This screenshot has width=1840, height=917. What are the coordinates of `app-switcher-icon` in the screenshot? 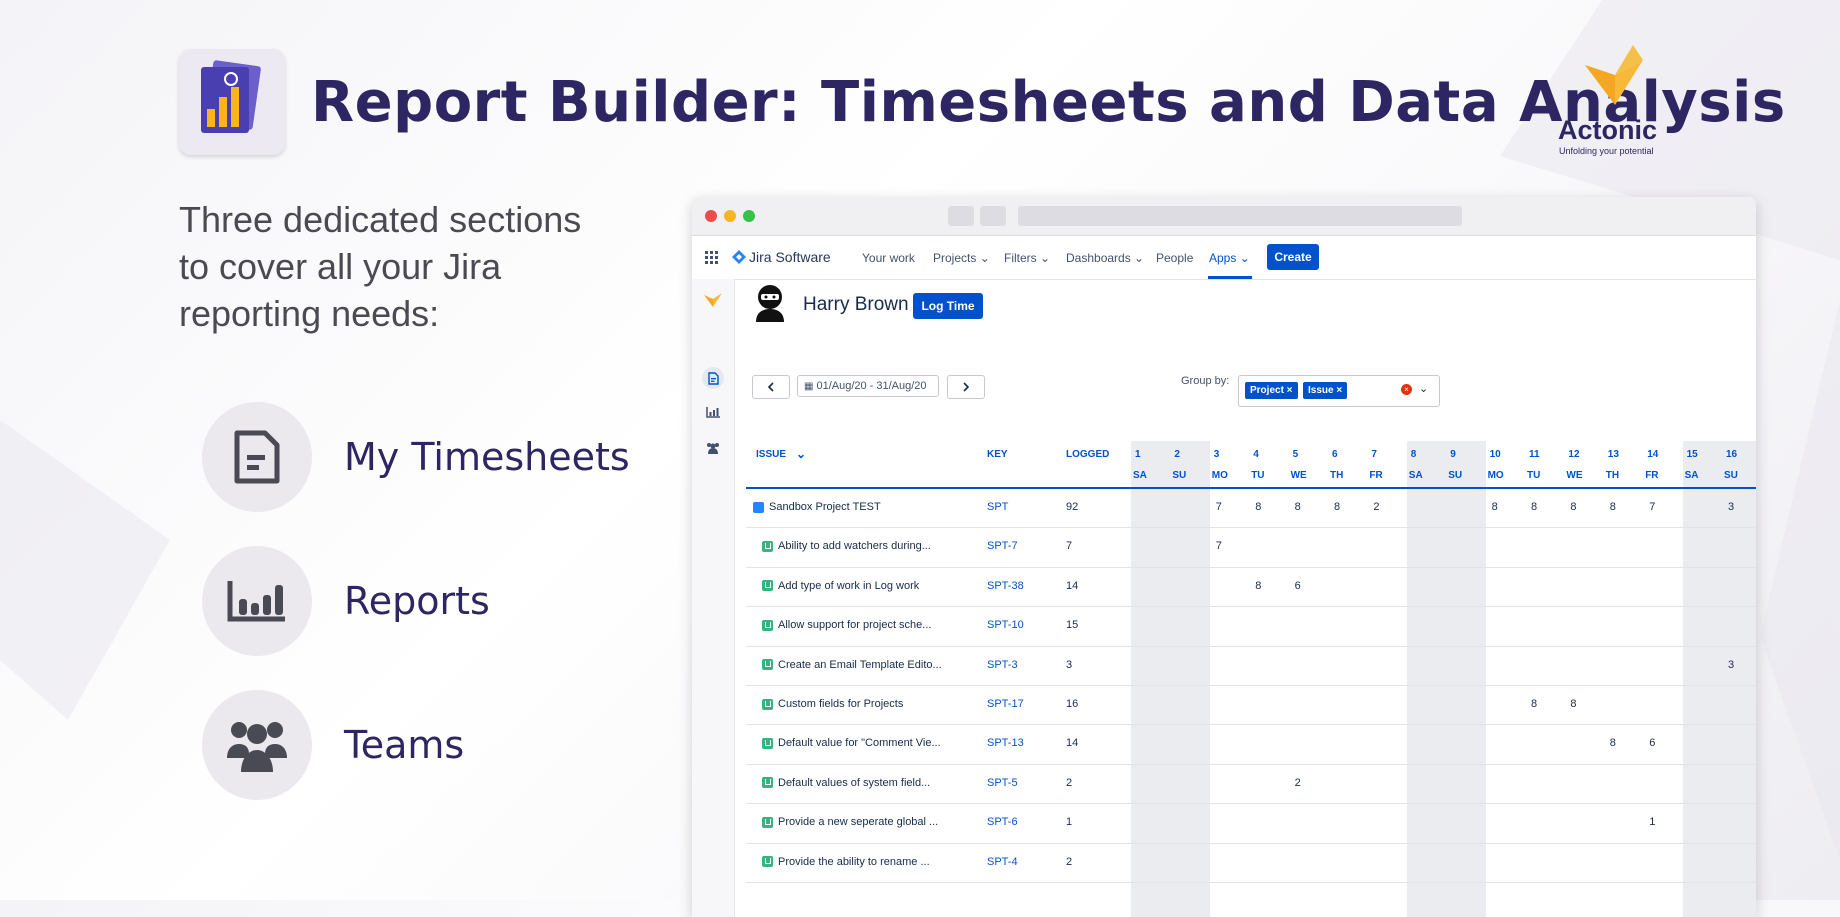 It's located at (712, 260).